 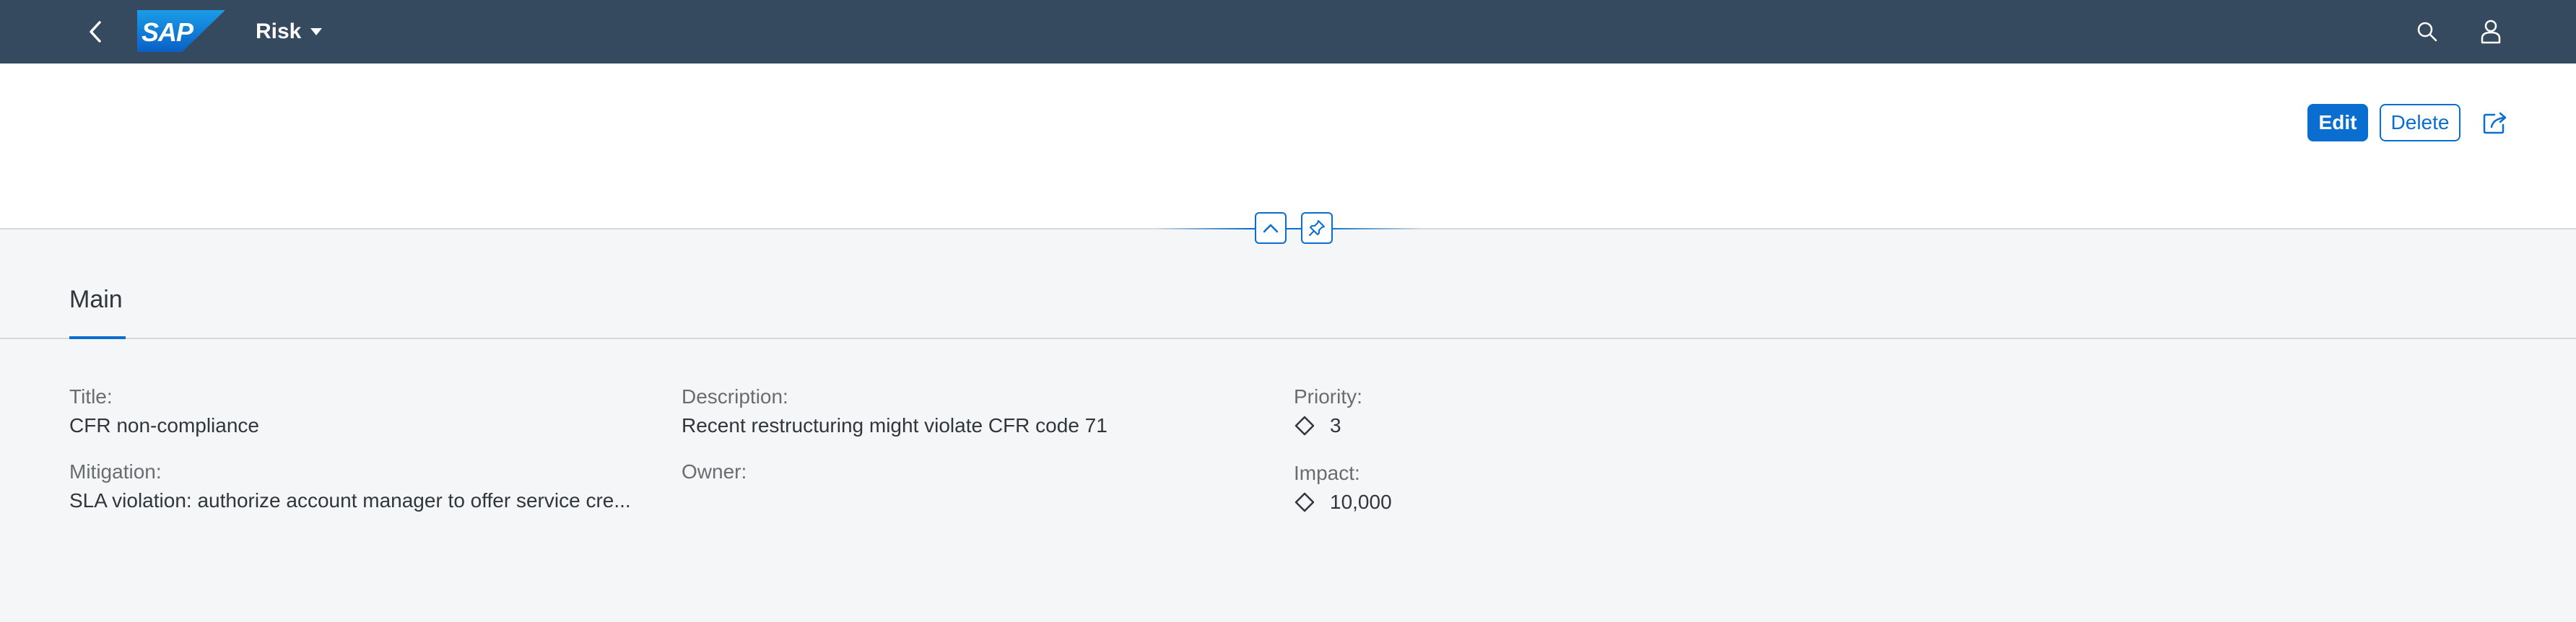 What do you see at coordinates (1288, 228) in the screenshot?
I see `header-divider-line` at bounding box center [1288, 228].